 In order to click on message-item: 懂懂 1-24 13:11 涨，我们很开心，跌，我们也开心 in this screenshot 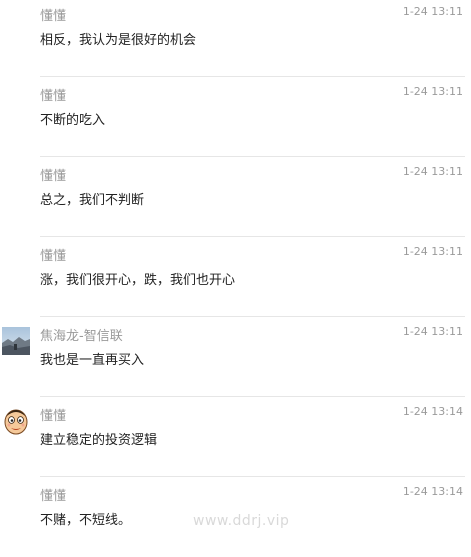, I will do `click(235, 277)`.